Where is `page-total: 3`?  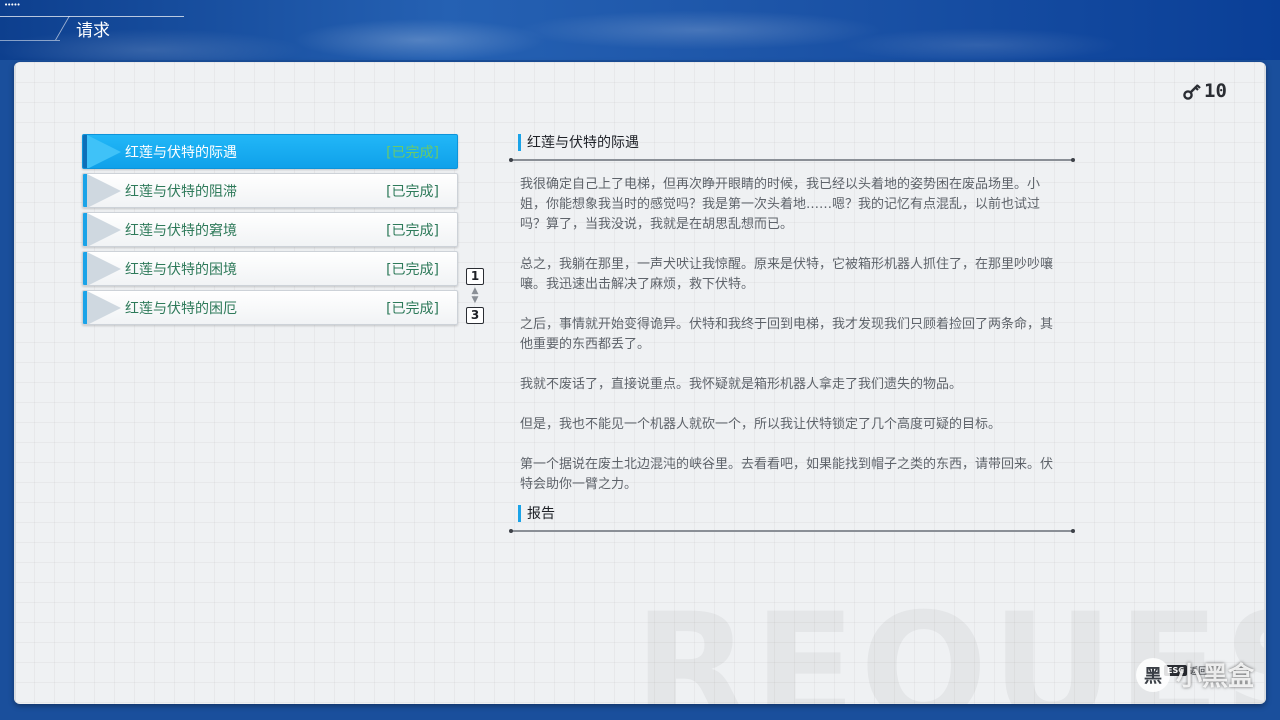 page-total: 3 is located at coordinates (475, 315).